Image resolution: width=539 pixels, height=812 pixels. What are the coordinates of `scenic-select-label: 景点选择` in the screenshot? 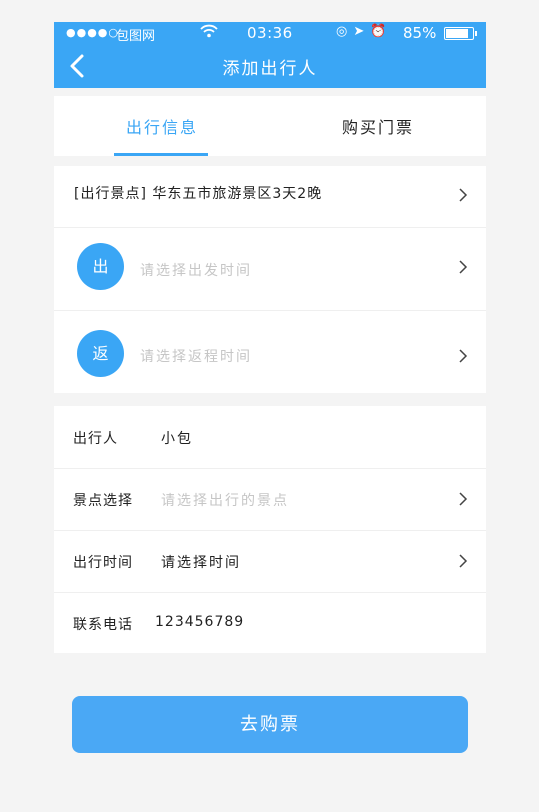 It's located at (103, 501).